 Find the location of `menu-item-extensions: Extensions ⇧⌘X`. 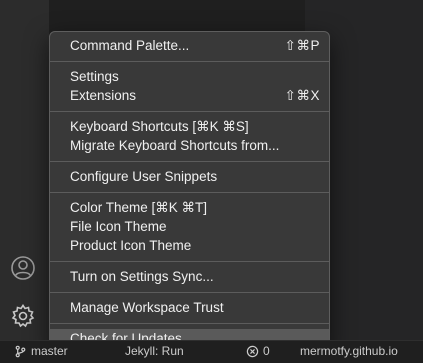

menu-item-extensions: Extensions ⇧⌘X is located at coordinates (189, 95).